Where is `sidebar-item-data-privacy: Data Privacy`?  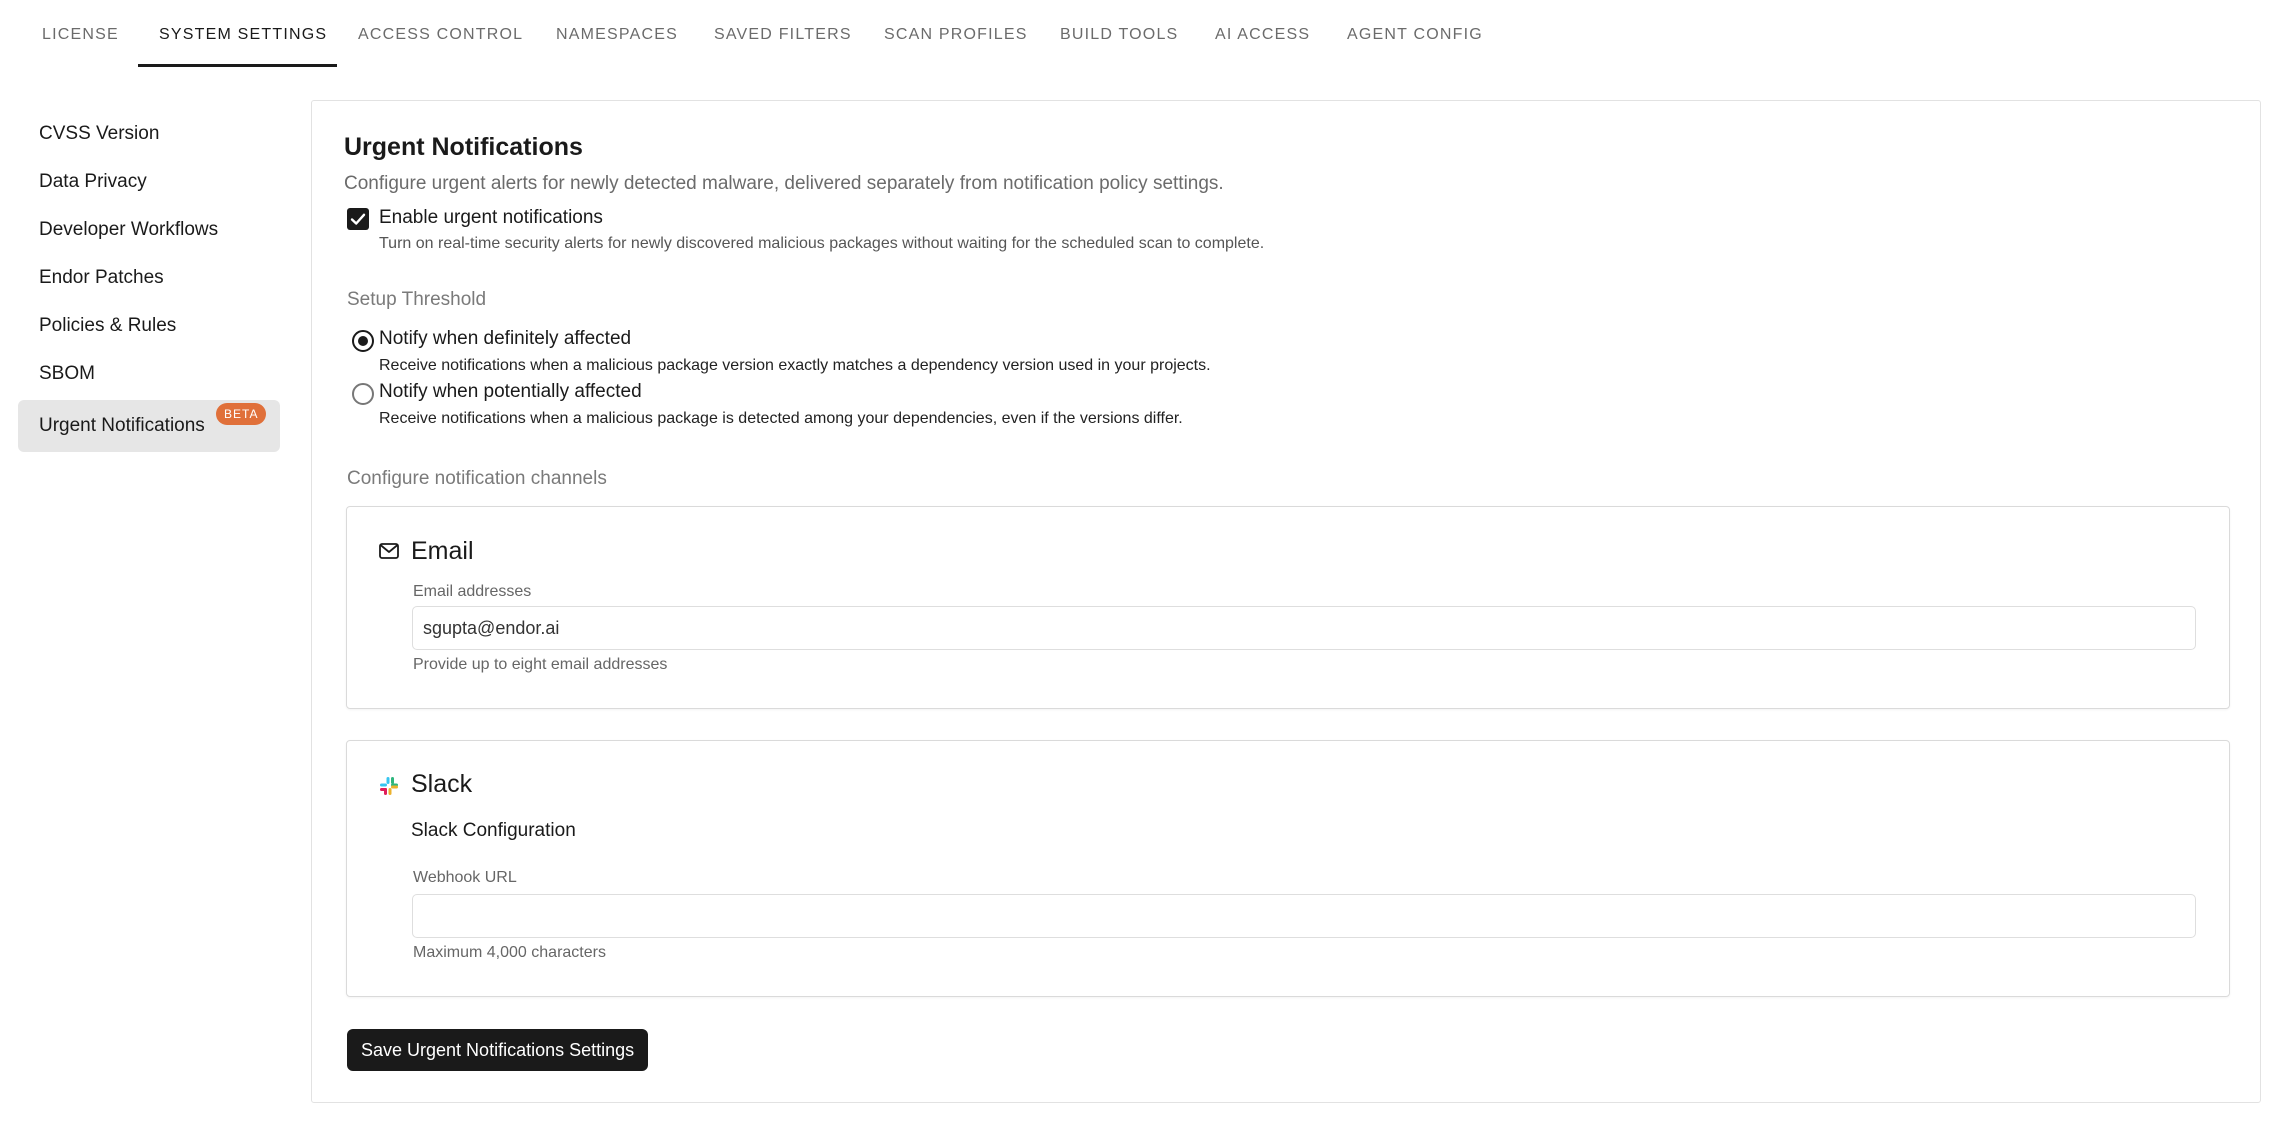 sidebar-item-data-privacy: Data Privacy is located at coordinates (149, 182).